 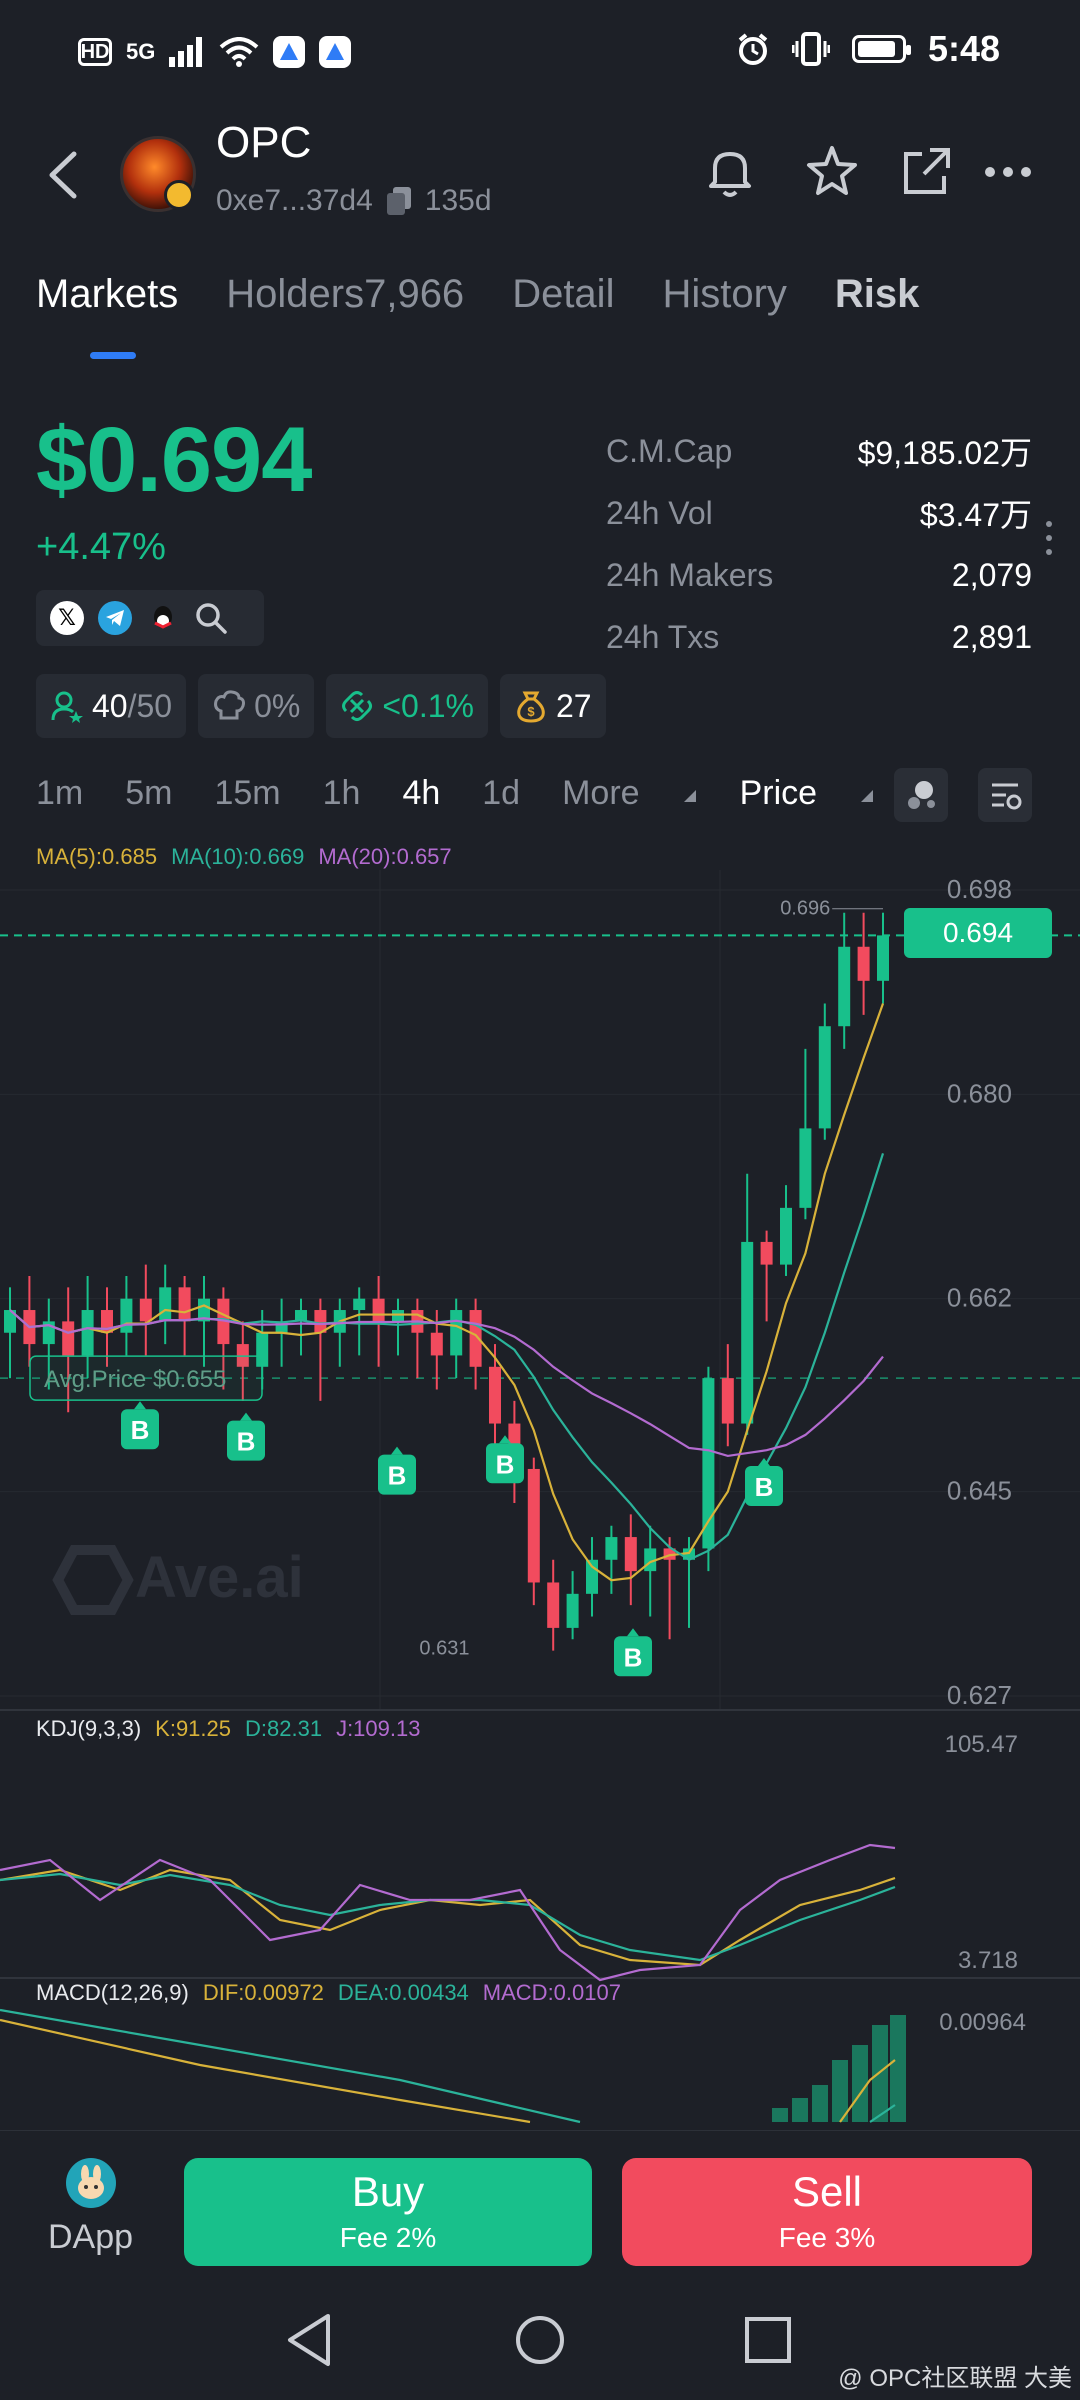 What do you see at coordinates (448, 1917) in the screenshot?
I see `kdj-d-line` at bounding box center [448, 1917].